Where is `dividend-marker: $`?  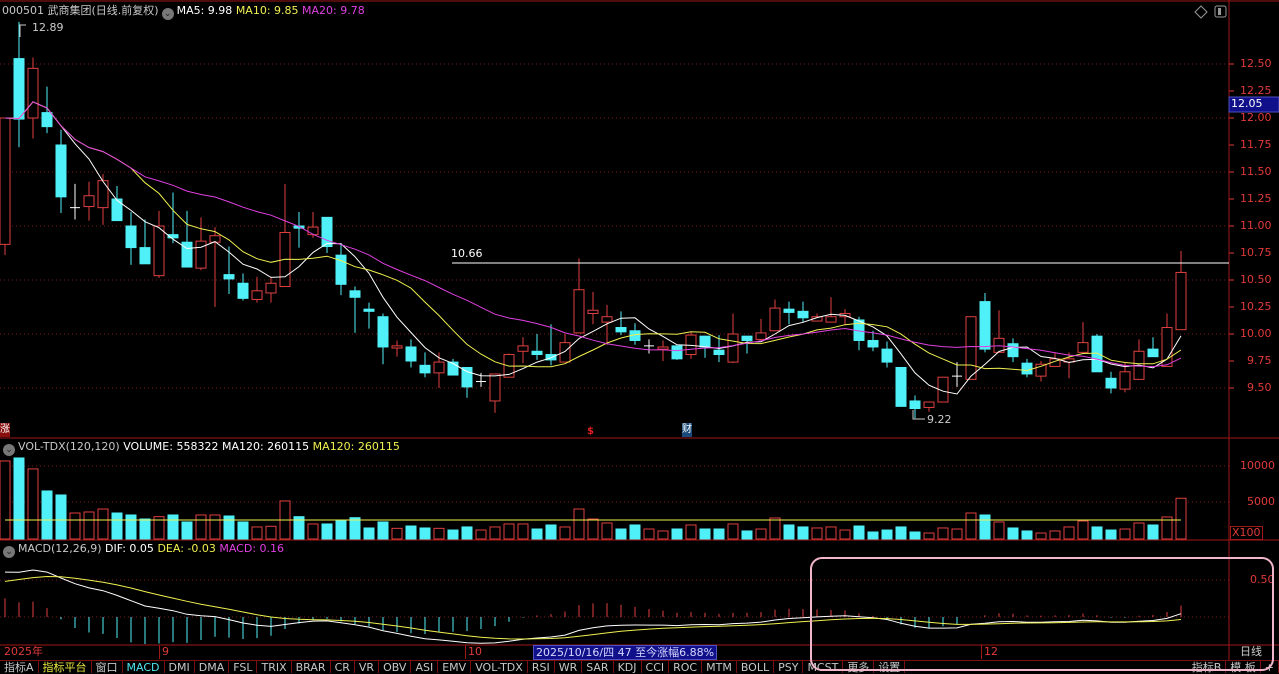 dividend-marker: $ is located at coordinates (590, 432).